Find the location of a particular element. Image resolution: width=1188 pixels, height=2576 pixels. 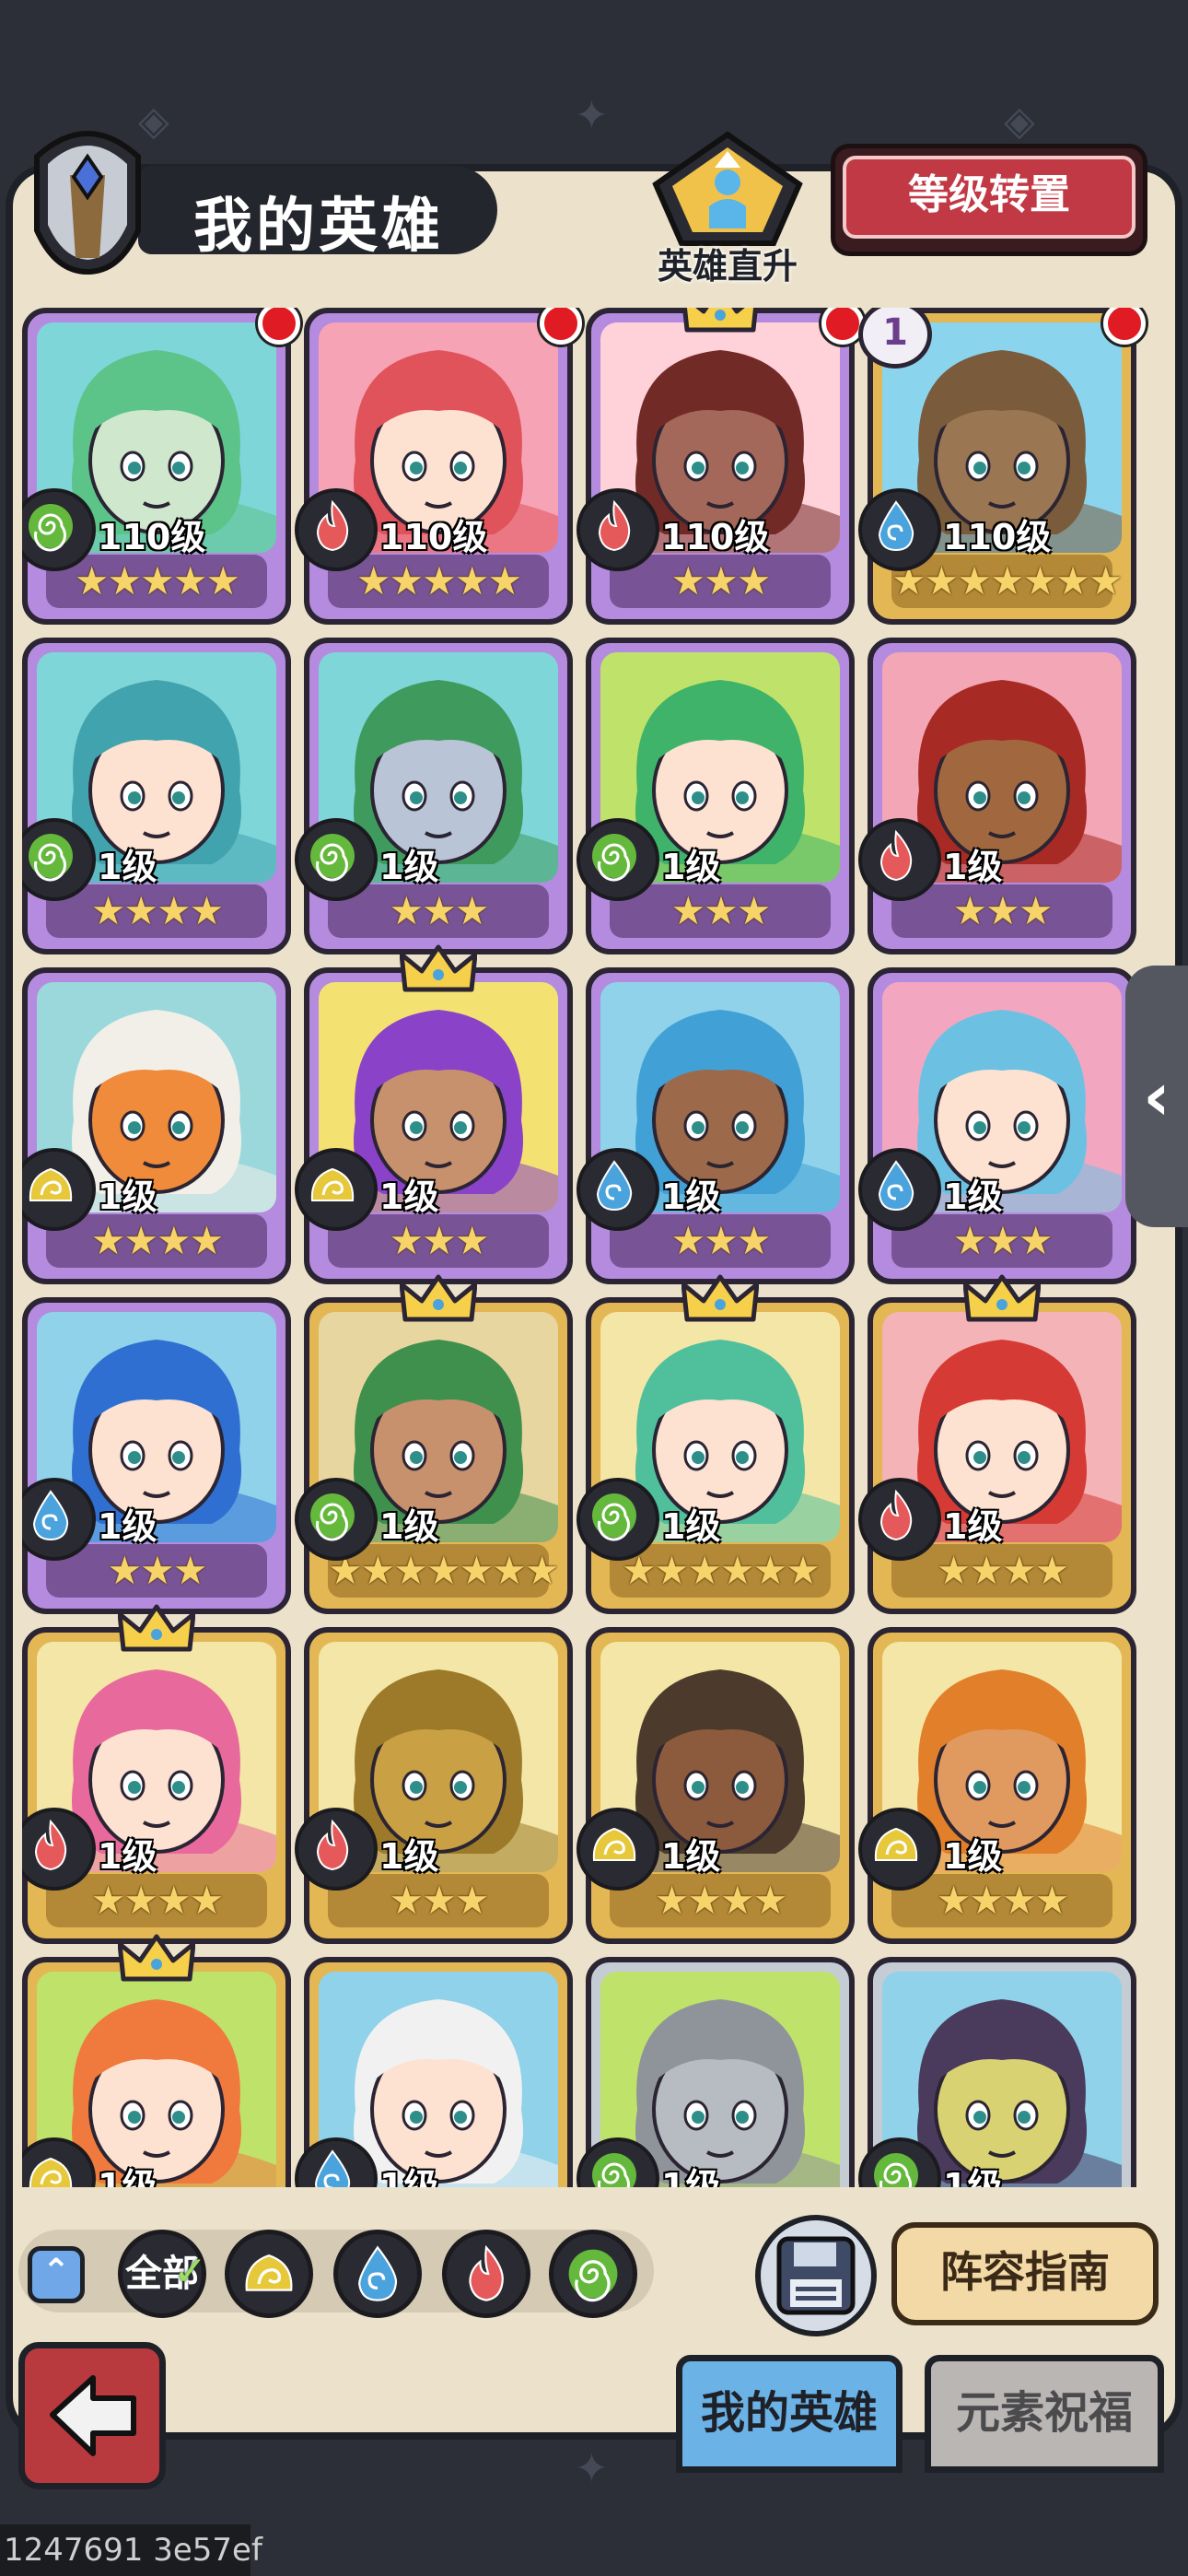

chevron-left-icon: ‹ is located at coordinates (1157, 1096).